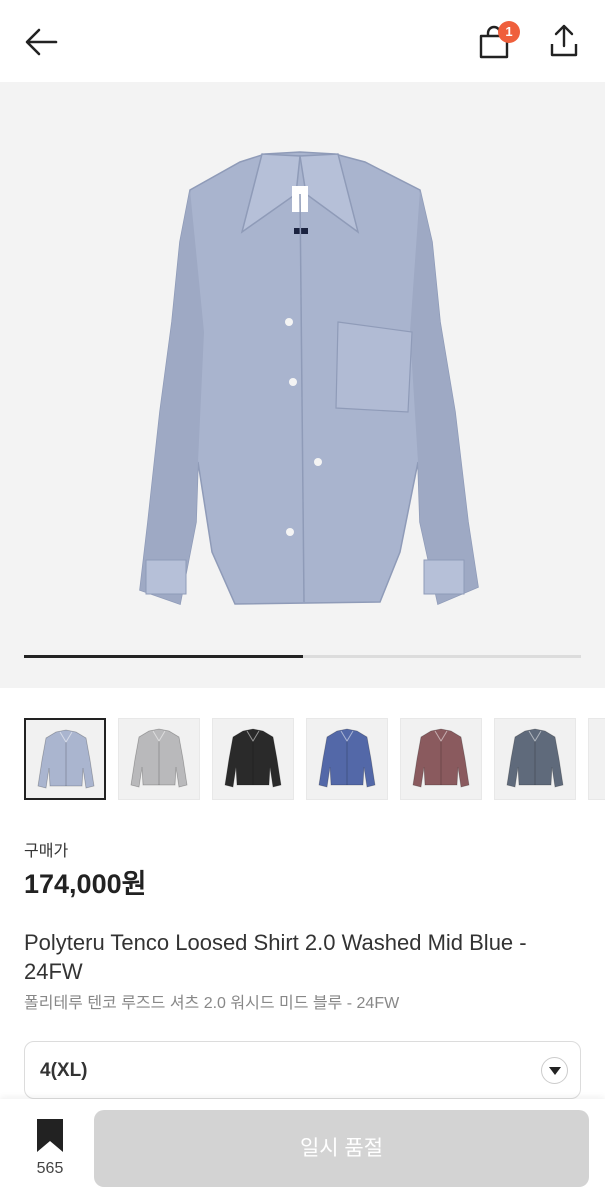  I want to click on share-icon, so click(564, 40).